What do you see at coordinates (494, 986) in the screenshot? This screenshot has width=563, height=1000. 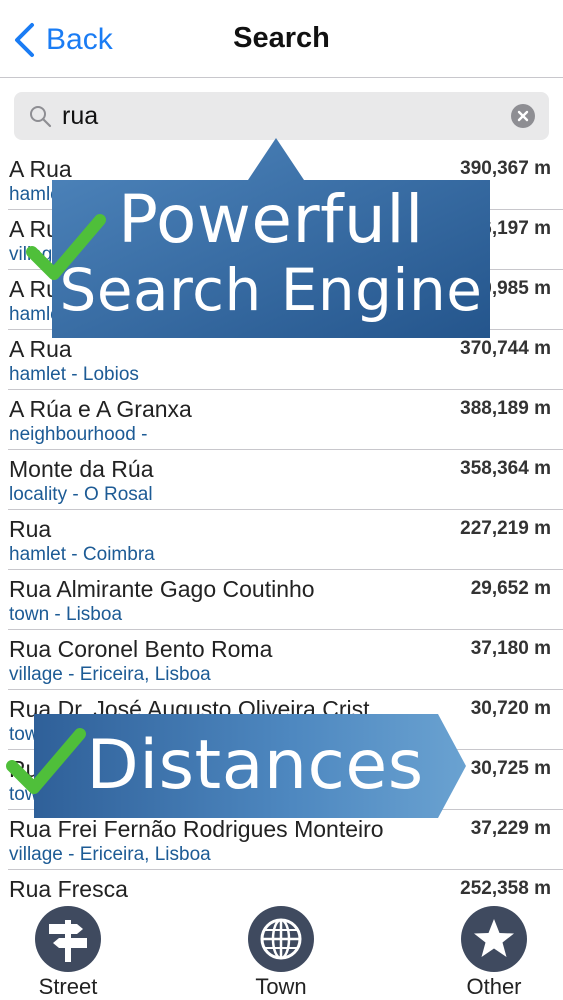 I see `tab-other-label: Other` at bounding box center [494, 986].